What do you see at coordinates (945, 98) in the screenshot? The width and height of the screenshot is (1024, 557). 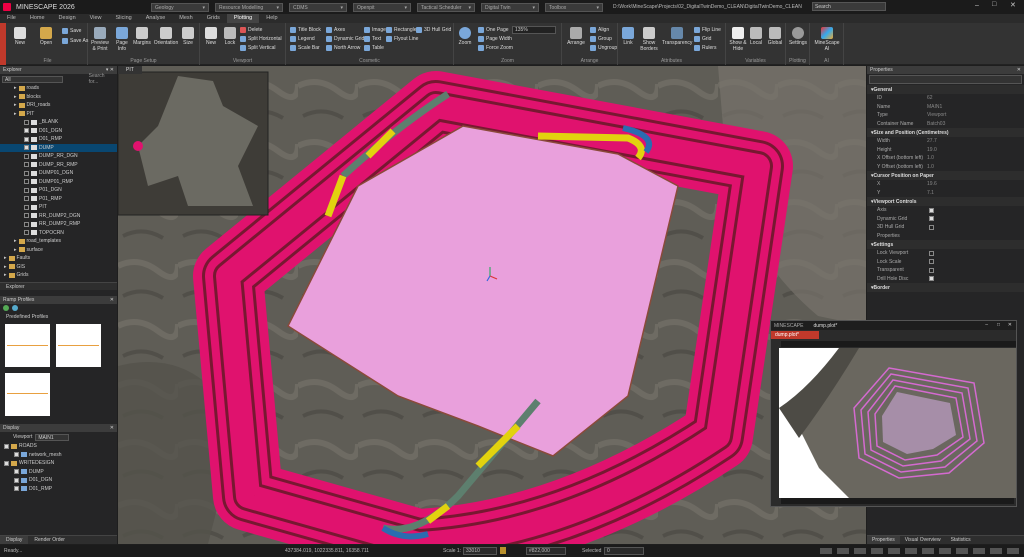 I see `property-row: ID 62` at bounding box center [945, 98].